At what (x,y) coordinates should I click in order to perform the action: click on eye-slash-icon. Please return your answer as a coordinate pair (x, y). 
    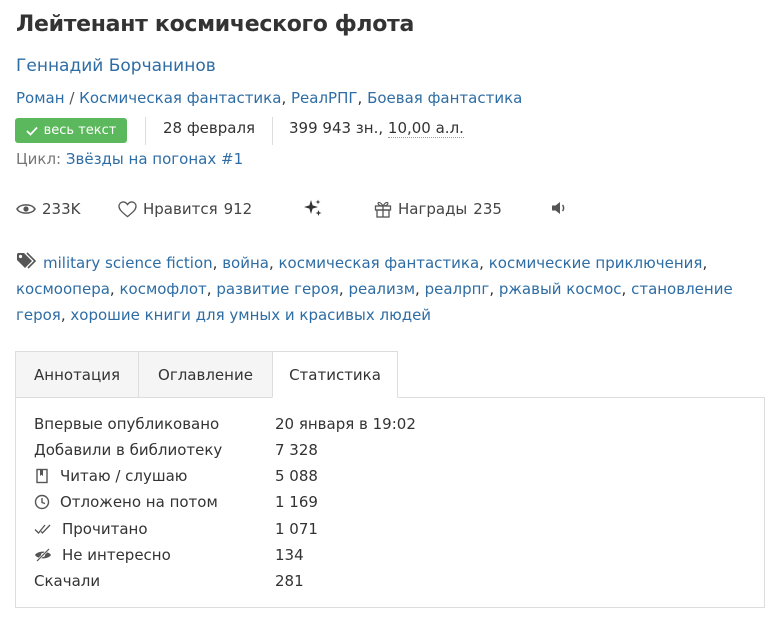
    Looking at the image, I should click on (43, 555).